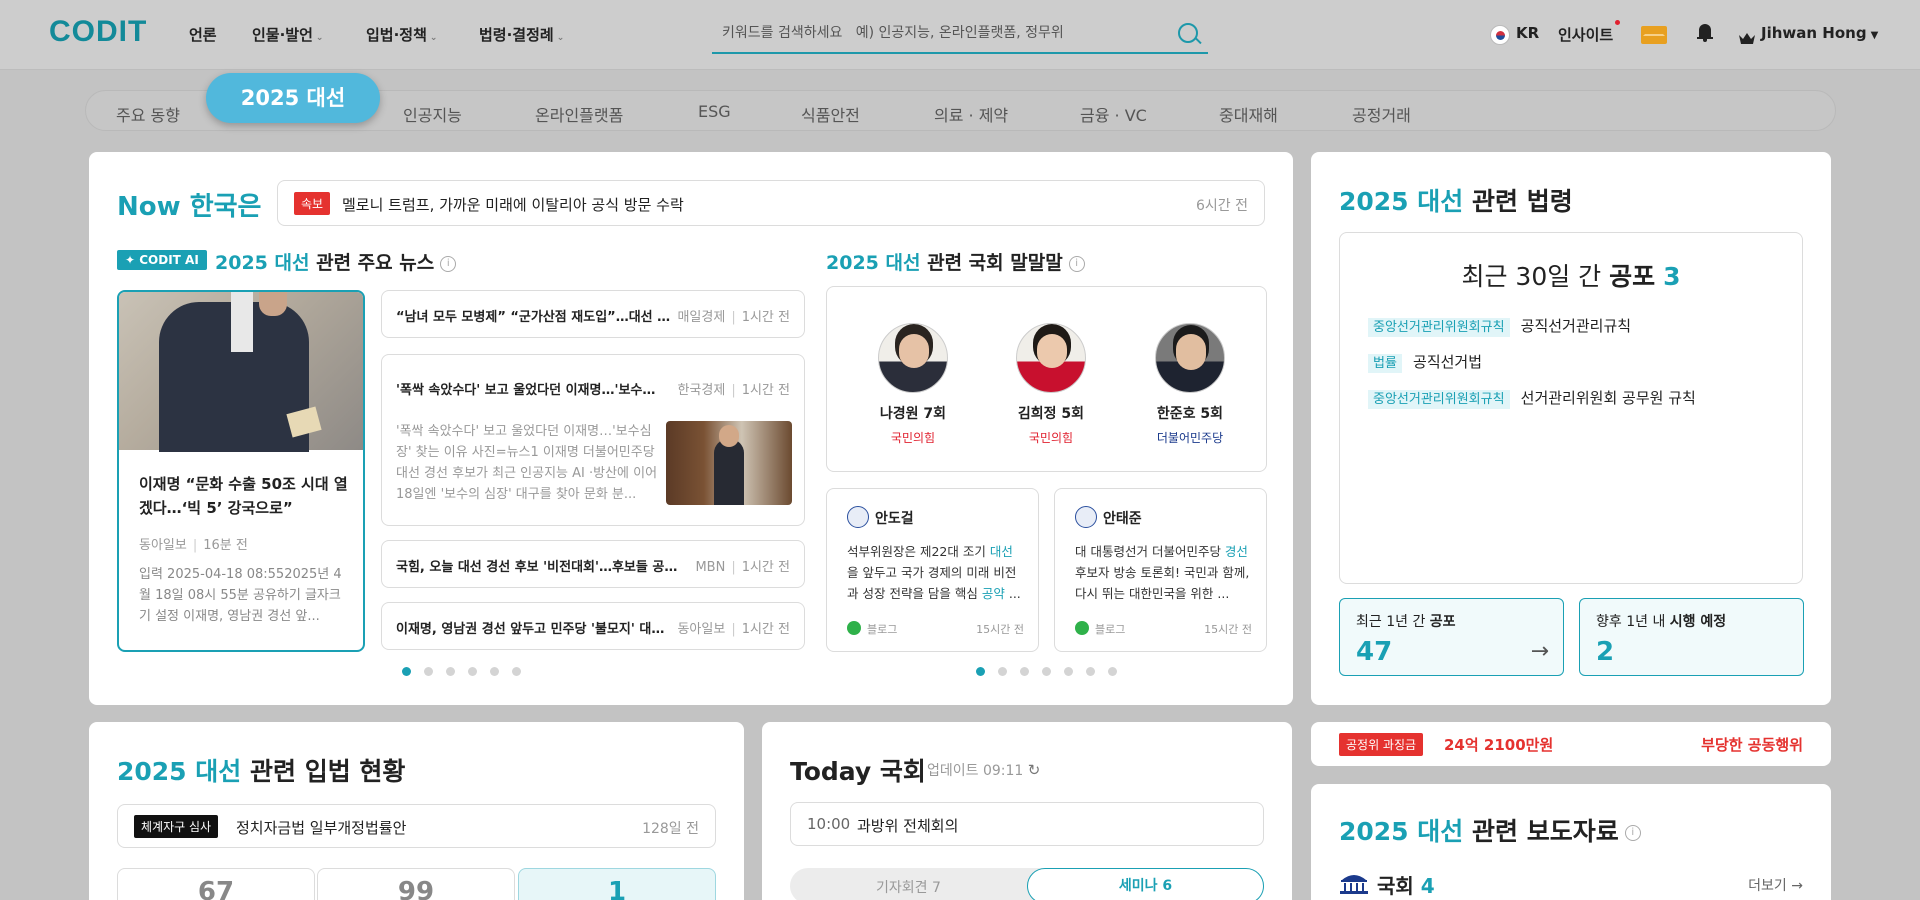 Image resolution: width=1920 pixels, height=900 pixels. I want to click on lawmaker-card: 나경원 7회 국민의힘, so click(913, 384).